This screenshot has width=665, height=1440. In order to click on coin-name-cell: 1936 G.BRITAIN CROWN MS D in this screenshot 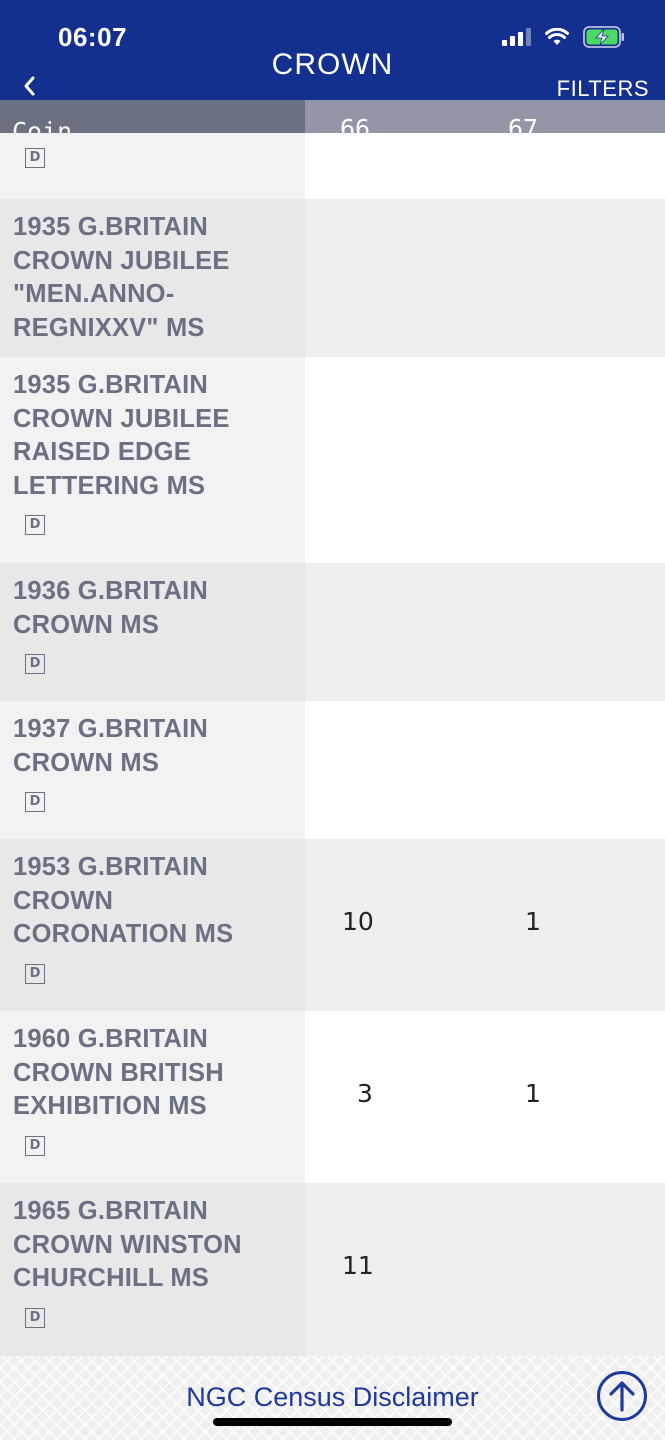, I will do `click(152, 632)`.